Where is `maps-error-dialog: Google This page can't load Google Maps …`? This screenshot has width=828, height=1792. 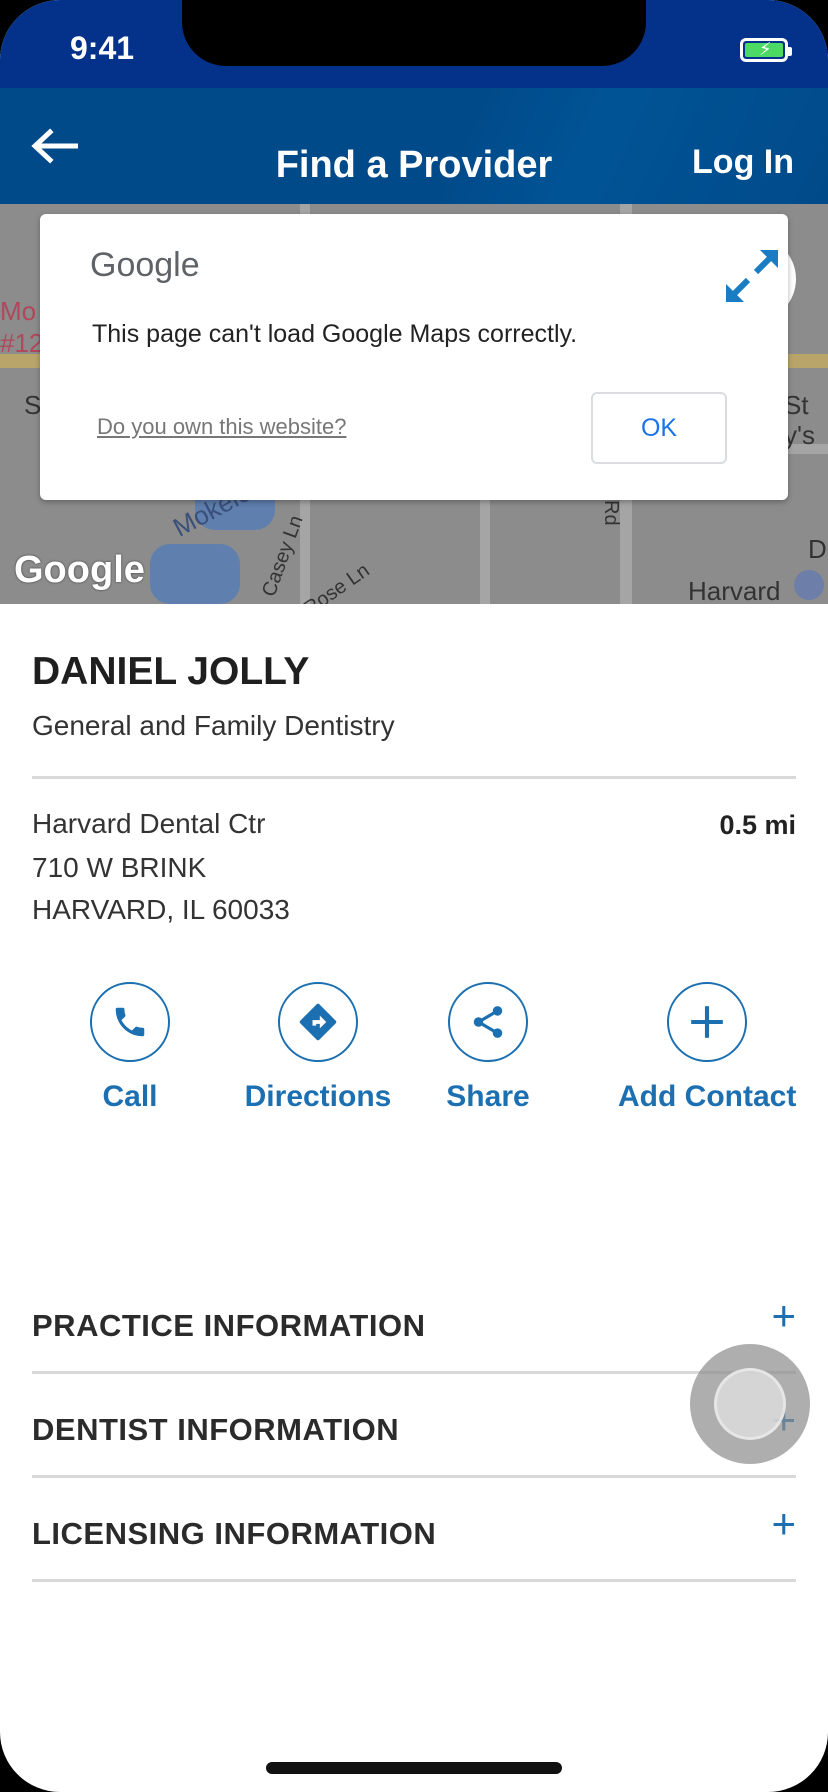 maps-error-dialog: Google This page can't load Google Maps … is located at coordinates (414, 357).